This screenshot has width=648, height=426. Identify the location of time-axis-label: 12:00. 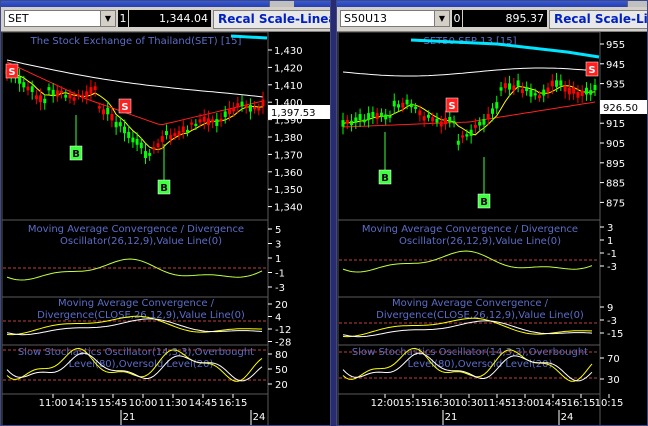
(385, 403).